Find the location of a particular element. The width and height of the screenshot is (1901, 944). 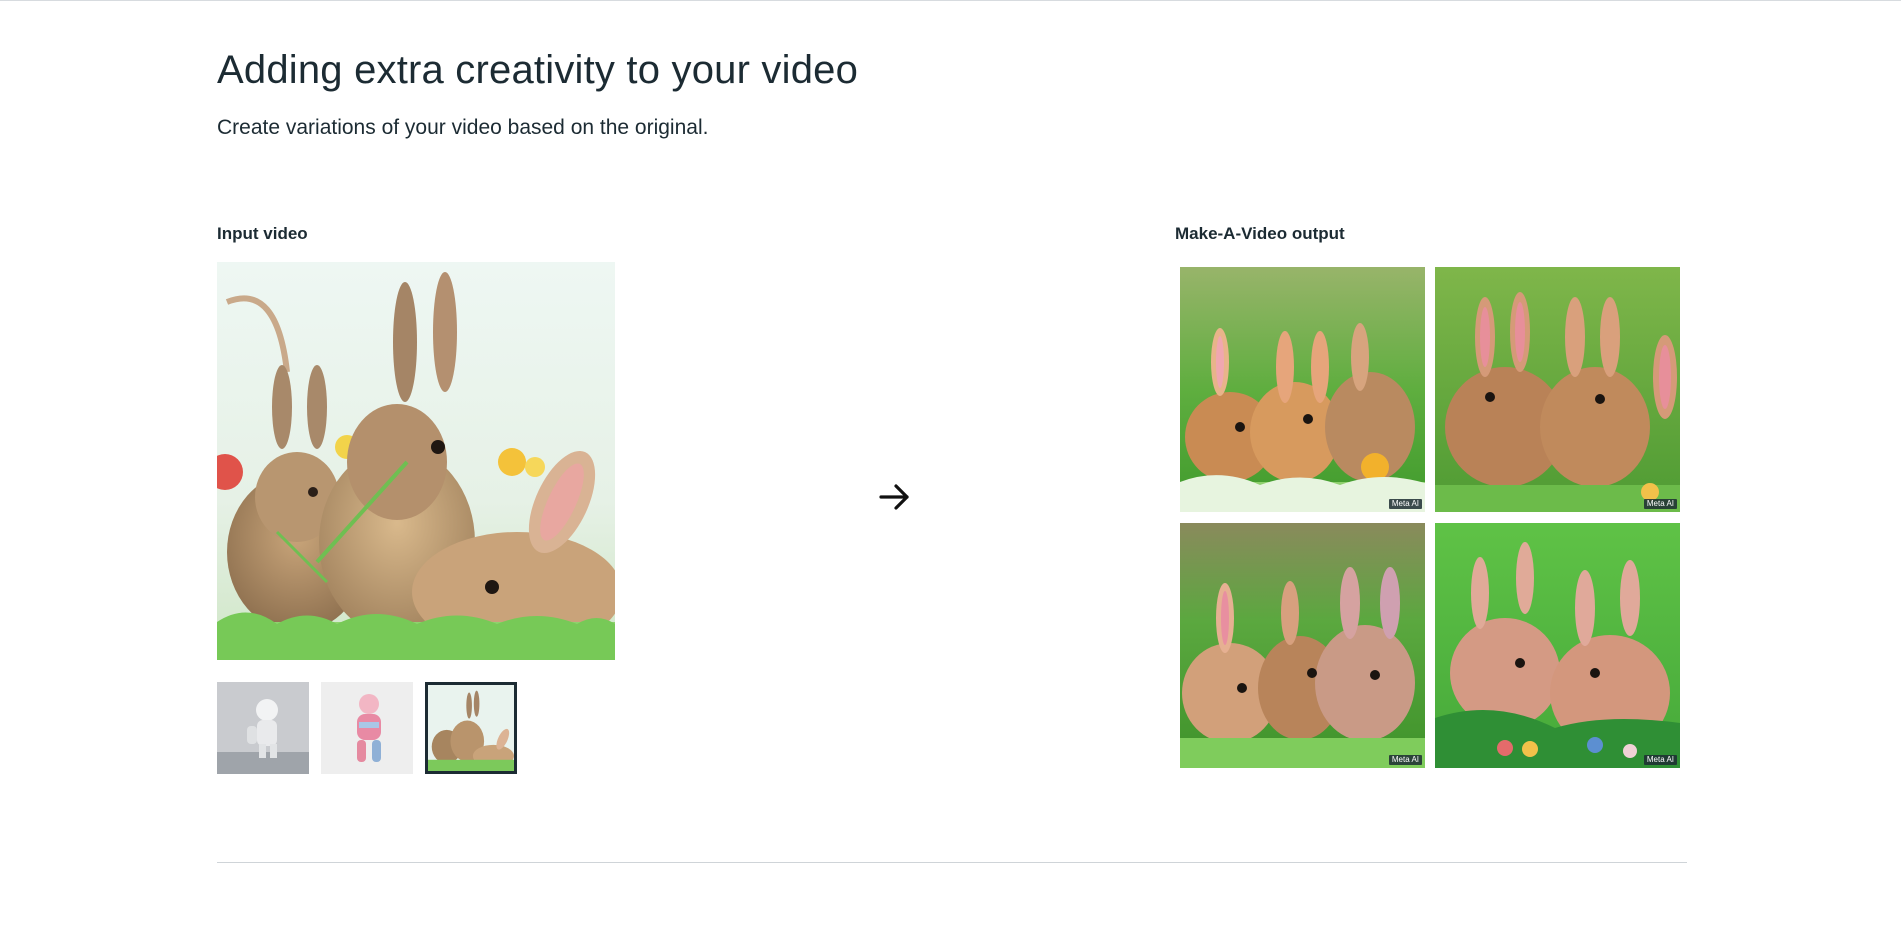

output-video-grid: Meta AI Meta AI Meta AI Meta AI is located at coordinates (1430, 517).